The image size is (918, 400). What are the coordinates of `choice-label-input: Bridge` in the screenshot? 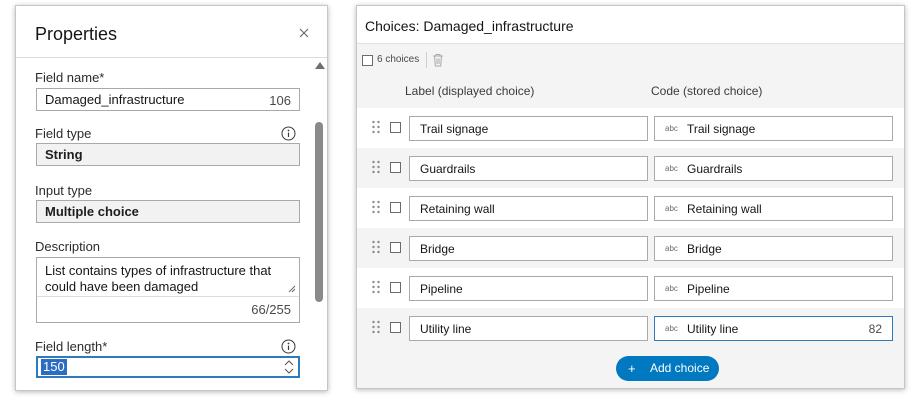 It's located at (528, 248).